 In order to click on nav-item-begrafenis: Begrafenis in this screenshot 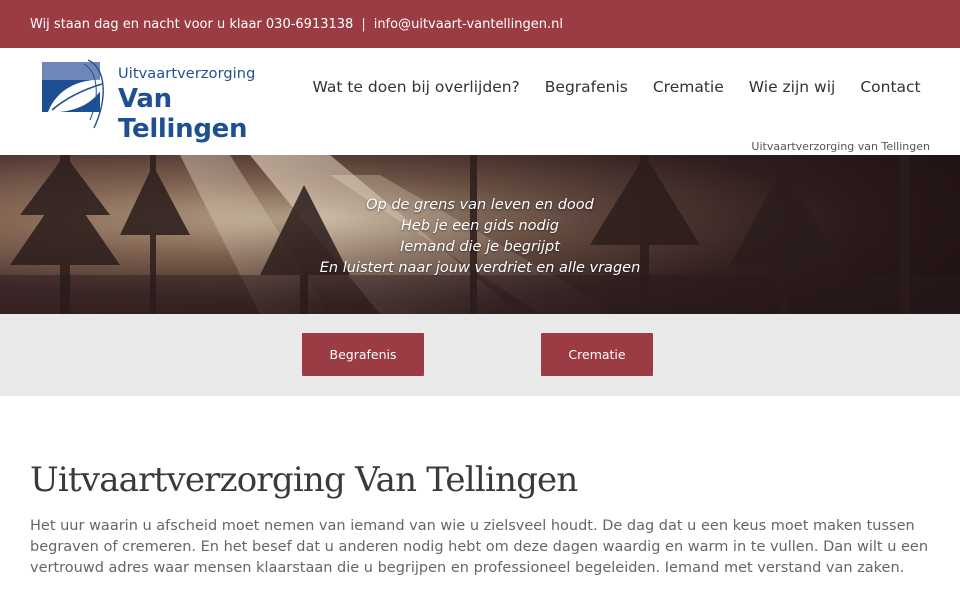, I will do `click(586, 87)`.